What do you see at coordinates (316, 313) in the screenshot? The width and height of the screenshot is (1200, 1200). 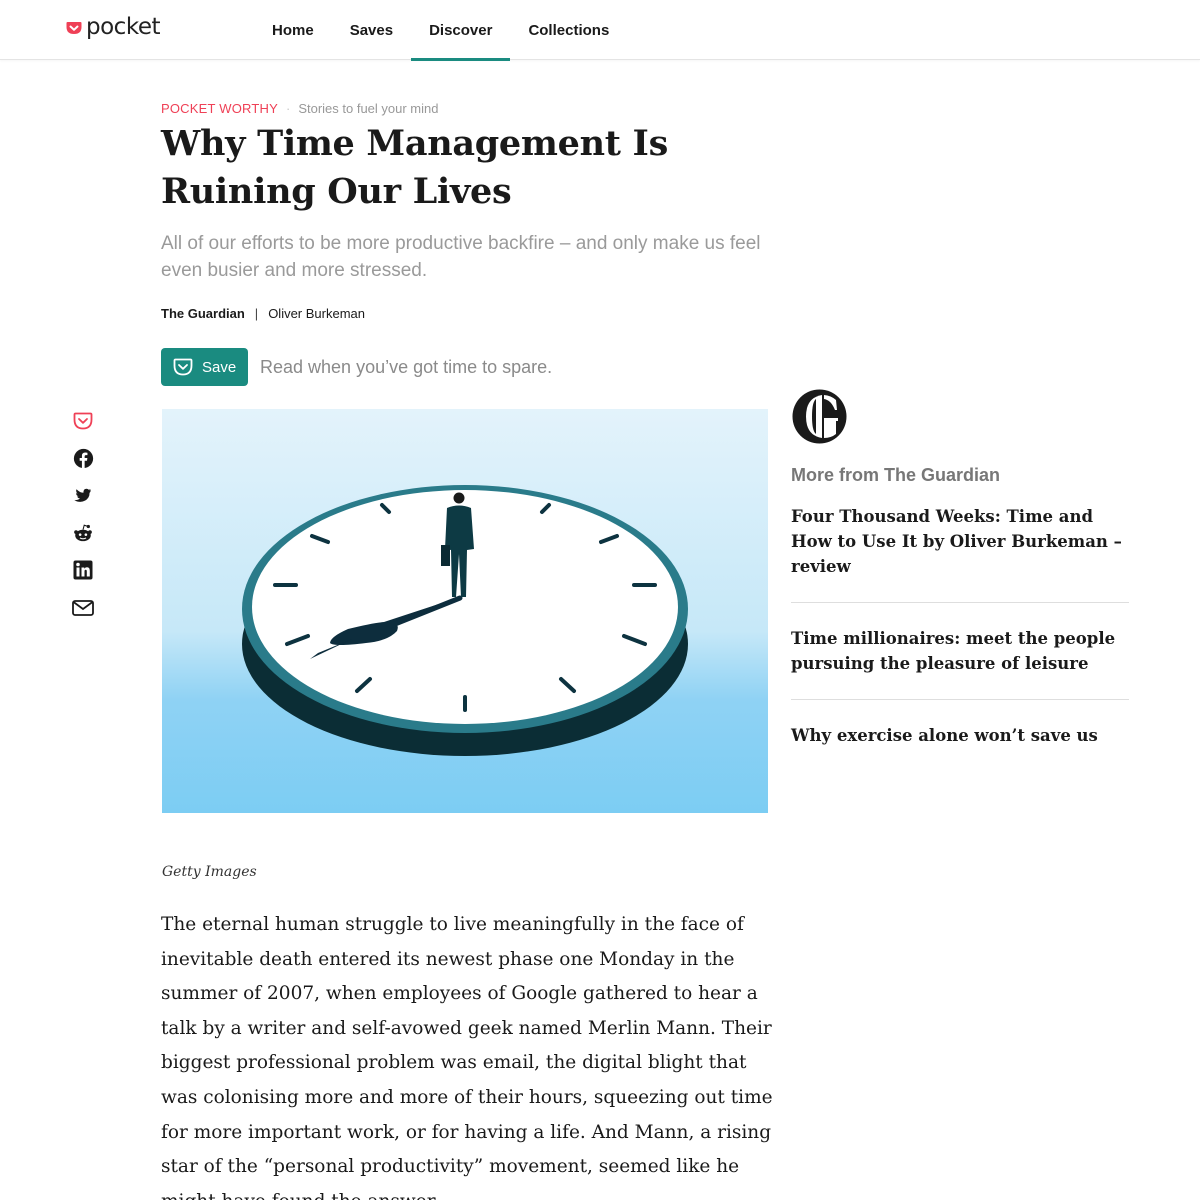 I see `author-name: Oliver Burkeman` at bounding box center [316, 313].